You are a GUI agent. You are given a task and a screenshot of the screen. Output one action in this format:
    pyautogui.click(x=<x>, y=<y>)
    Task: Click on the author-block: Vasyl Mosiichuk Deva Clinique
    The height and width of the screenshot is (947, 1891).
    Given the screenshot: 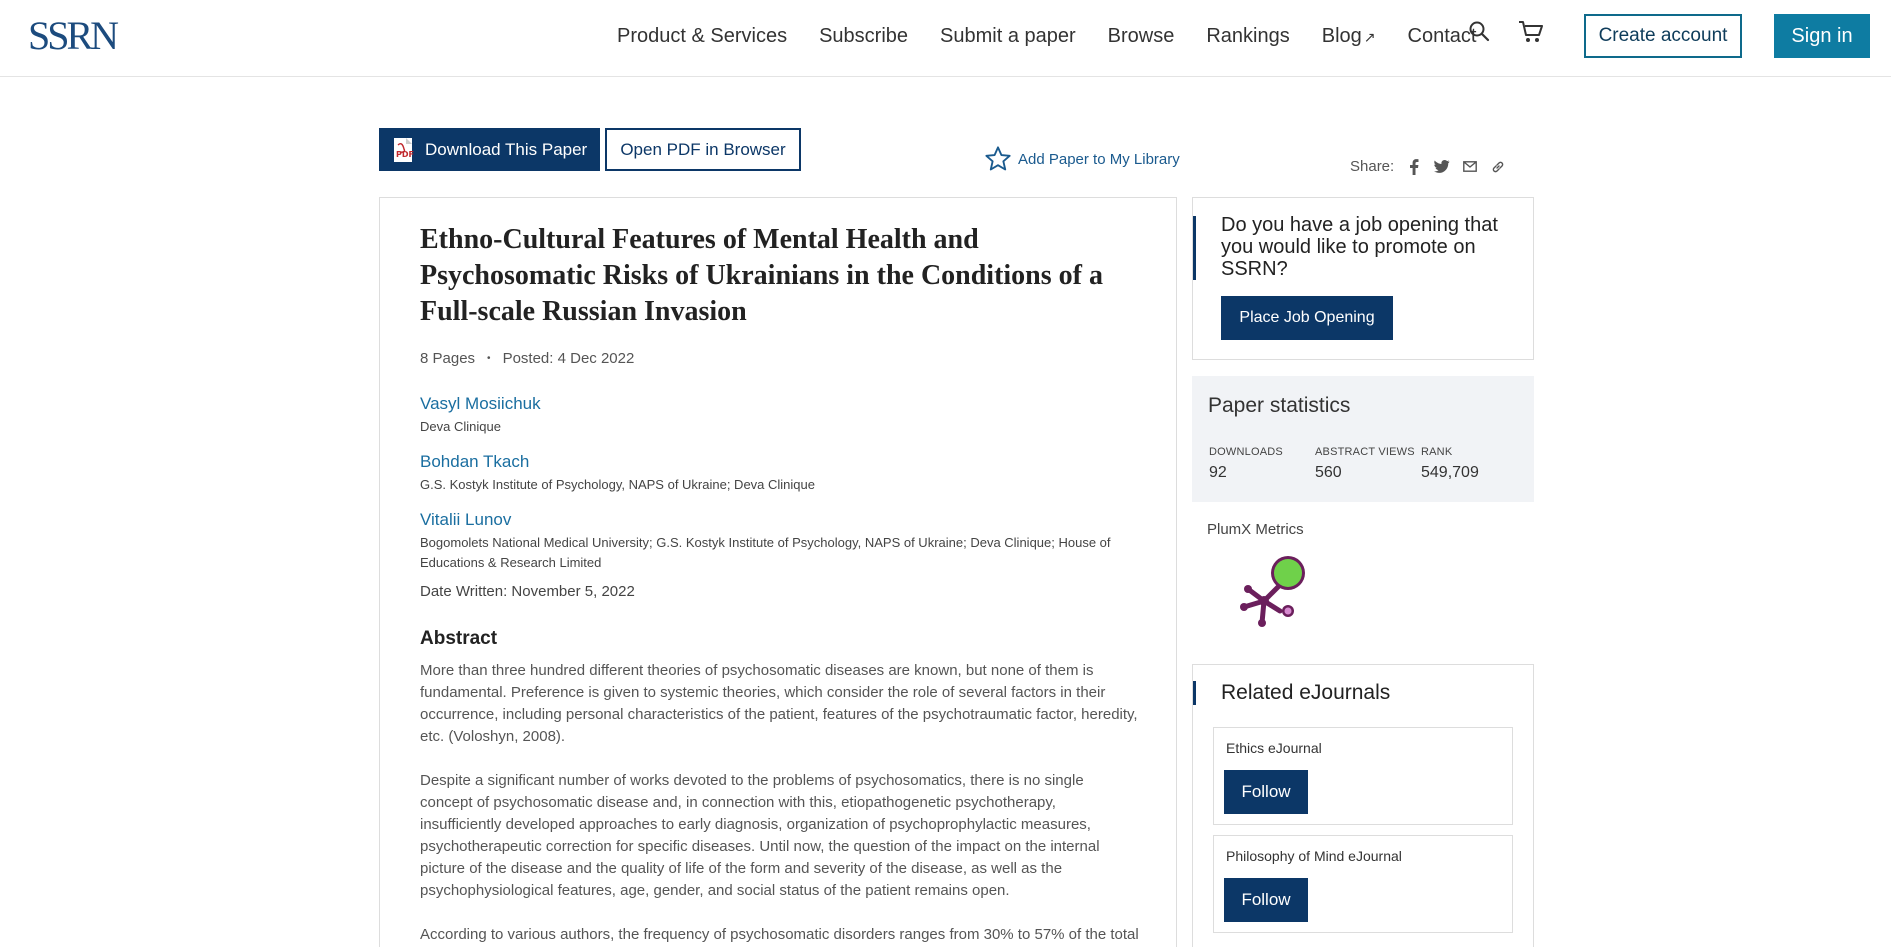 What is the action you would take?
    pyautogui.click(x=780, y=415)
    